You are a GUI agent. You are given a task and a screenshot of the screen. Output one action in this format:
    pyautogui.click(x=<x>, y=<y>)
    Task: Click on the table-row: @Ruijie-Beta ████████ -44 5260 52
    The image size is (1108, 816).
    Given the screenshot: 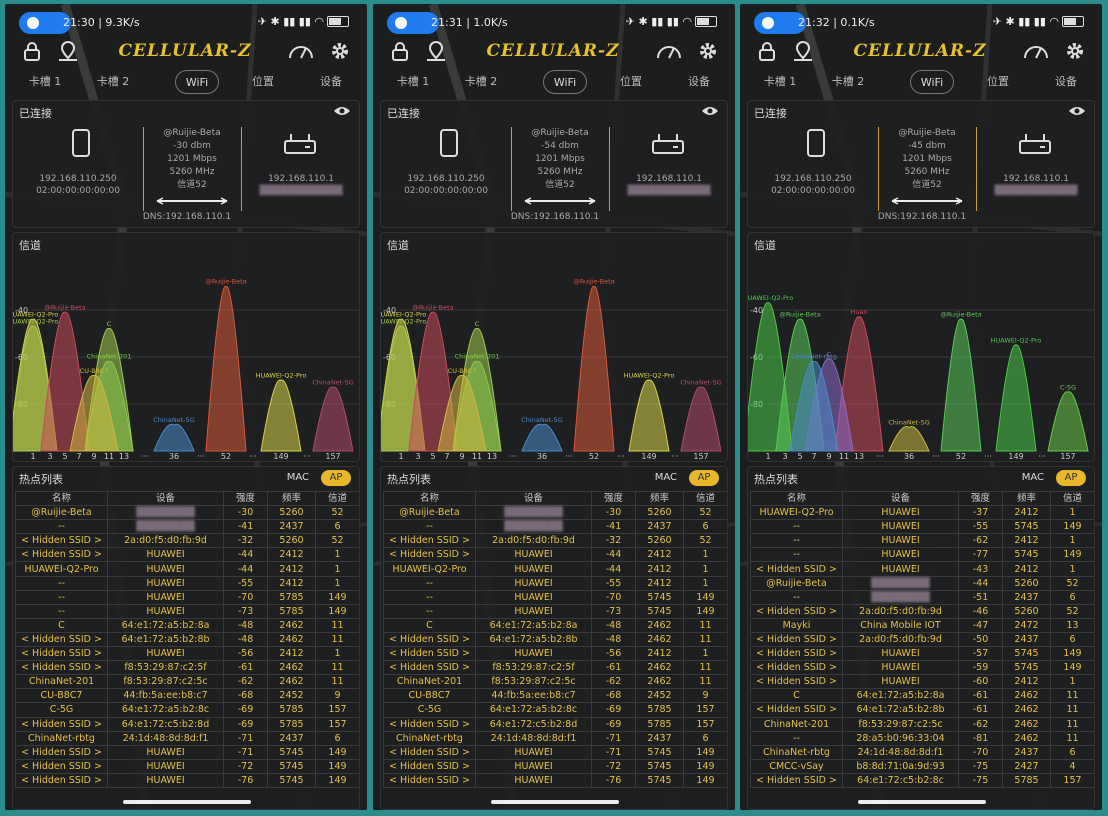 What is the action you would take?
    pyautogui.click(x=922, y=583)
    